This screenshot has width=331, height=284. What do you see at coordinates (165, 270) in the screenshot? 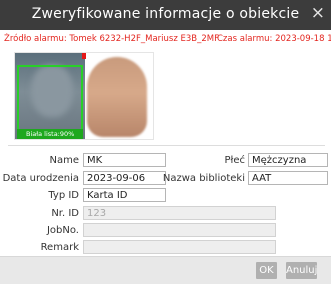
I see `dialog-footer: OK Anuluj` at bounding box center [165, 270].